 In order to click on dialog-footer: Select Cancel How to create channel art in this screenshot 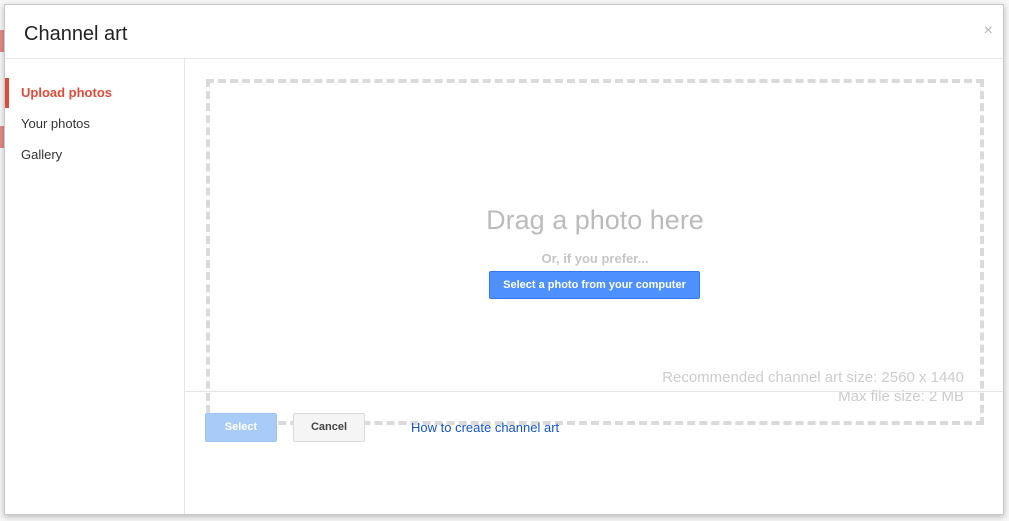, I will do `click(594, 425)`.